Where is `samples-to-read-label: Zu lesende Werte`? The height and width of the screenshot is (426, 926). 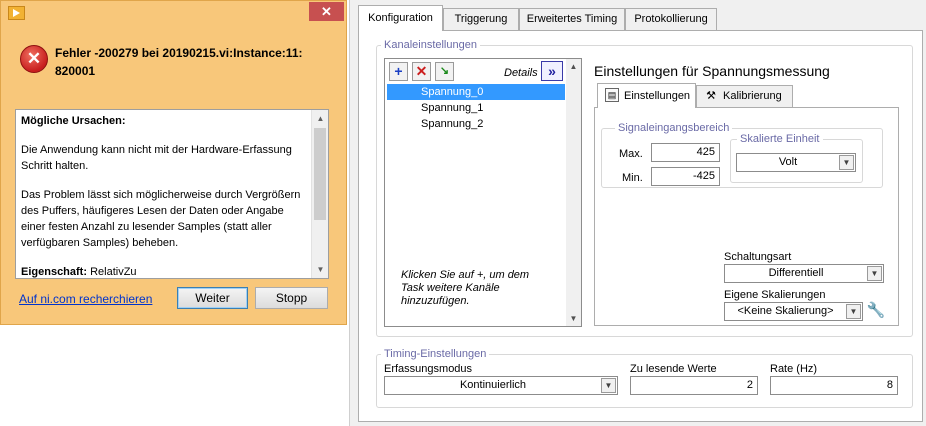
samples-to-read-label: Zu lesende Werte is located at coordinates (673, 369).